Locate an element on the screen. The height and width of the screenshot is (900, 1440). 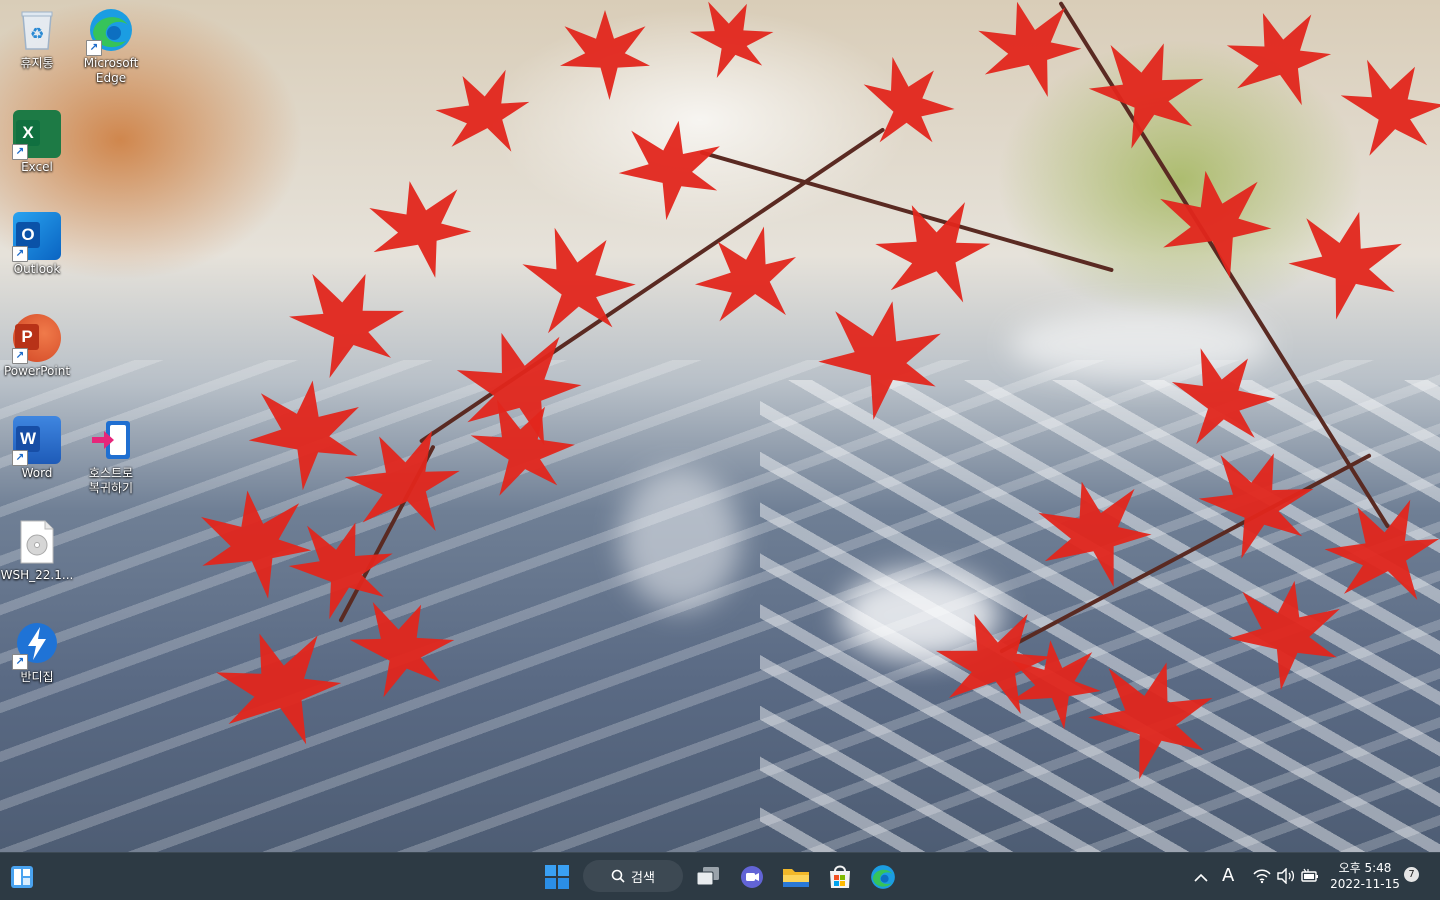
search-label: 검색 is located at coordinates (643, 878).